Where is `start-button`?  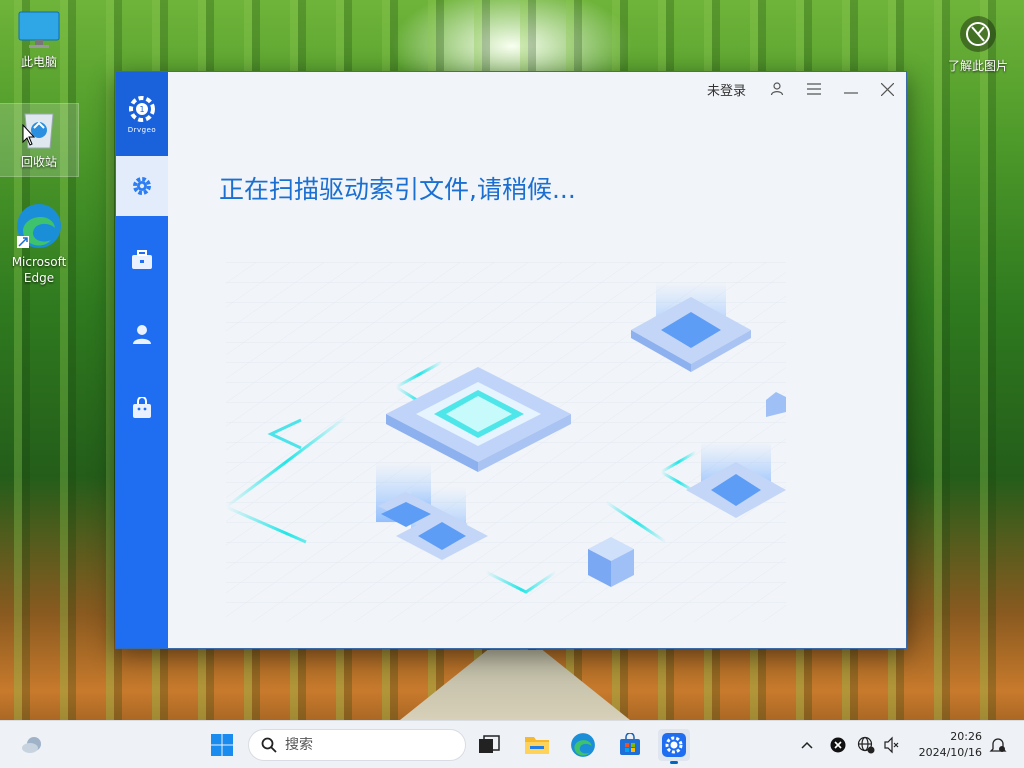 start-button is located at coordinates (222, 745).